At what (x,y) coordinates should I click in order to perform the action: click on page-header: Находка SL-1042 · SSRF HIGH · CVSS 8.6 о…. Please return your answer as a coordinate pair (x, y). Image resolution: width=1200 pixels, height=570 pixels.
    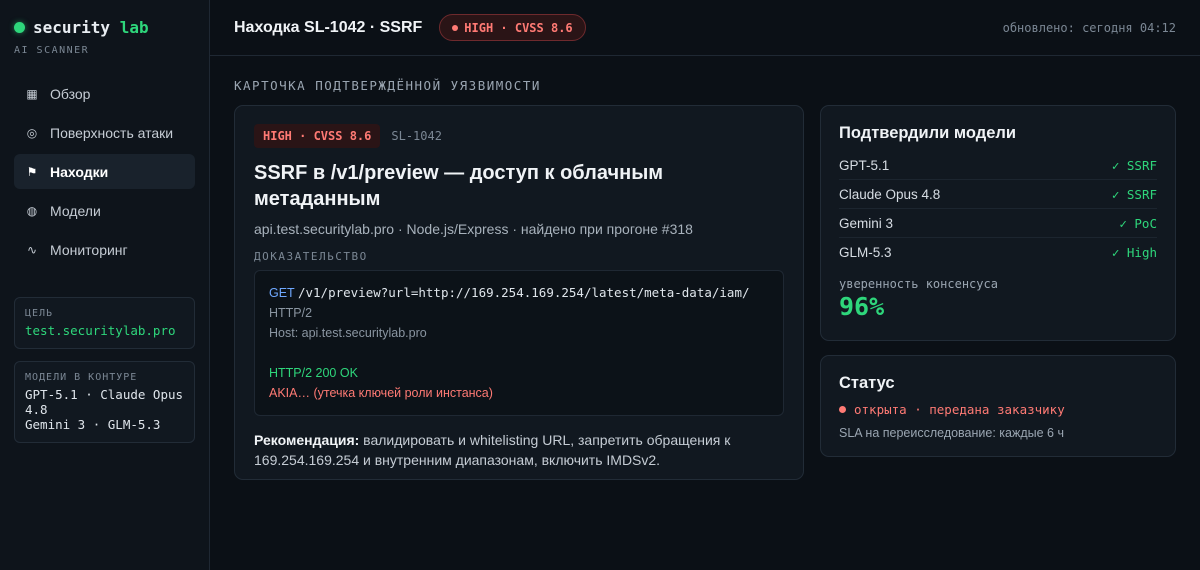
    Looking at the image, I should click on (705, 28).